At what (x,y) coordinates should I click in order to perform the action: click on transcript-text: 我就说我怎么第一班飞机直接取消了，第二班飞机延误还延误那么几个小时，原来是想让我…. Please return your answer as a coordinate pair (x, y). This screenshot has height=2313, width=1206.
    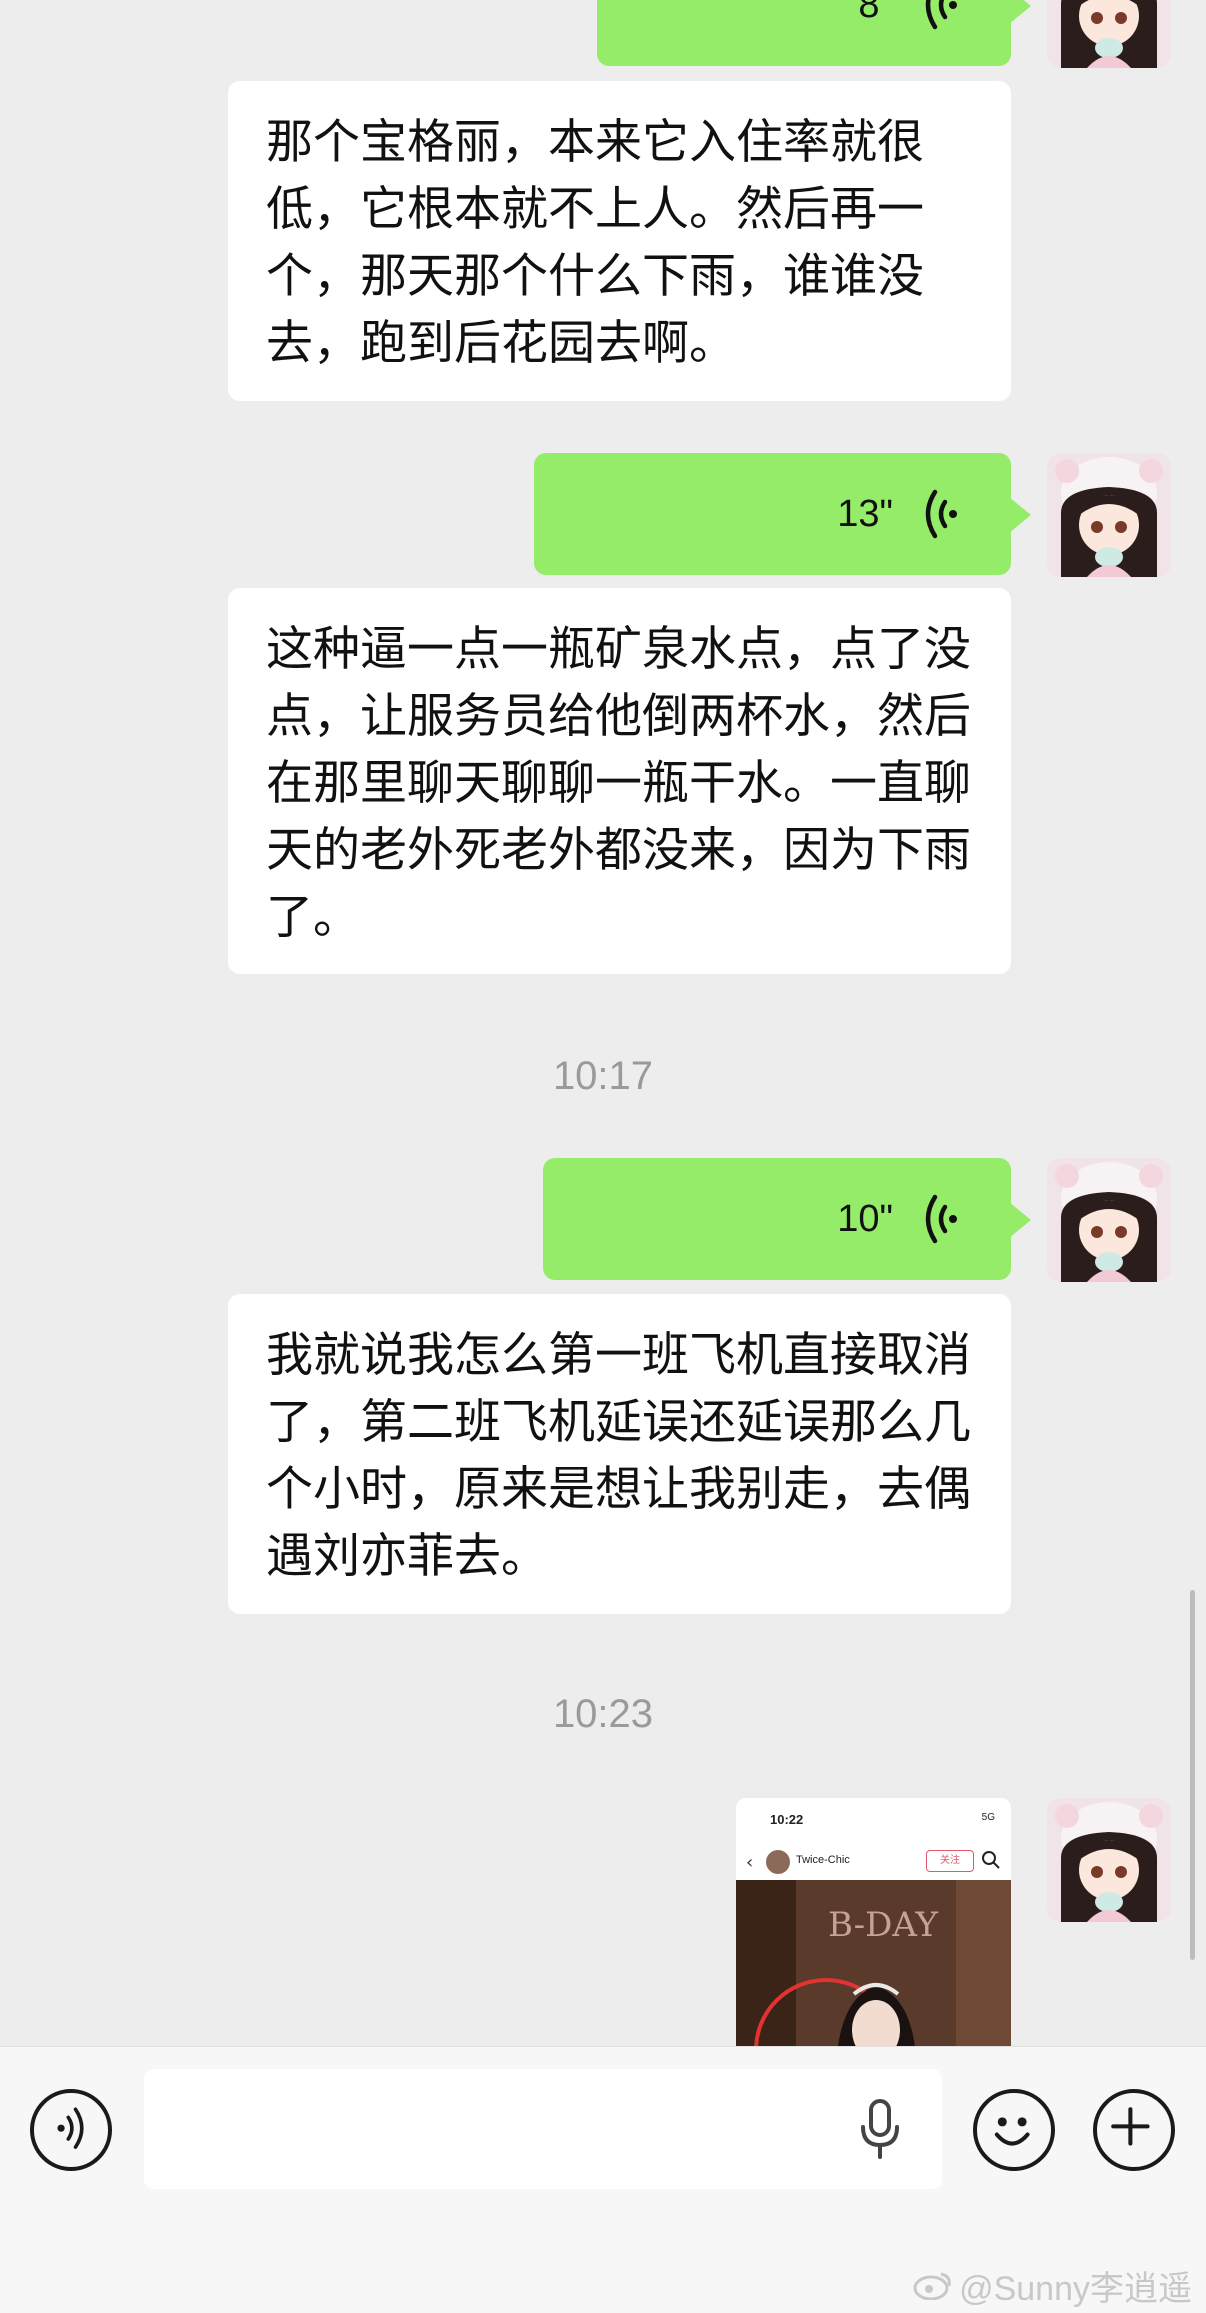
    Looking at the image, I should click on (618, 1456).